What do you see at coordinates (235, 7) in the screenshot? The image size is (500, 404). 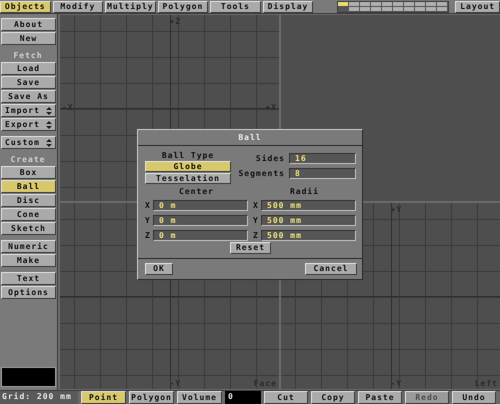 I see `menu-tab: Tools` at bounding box center [235, 7].